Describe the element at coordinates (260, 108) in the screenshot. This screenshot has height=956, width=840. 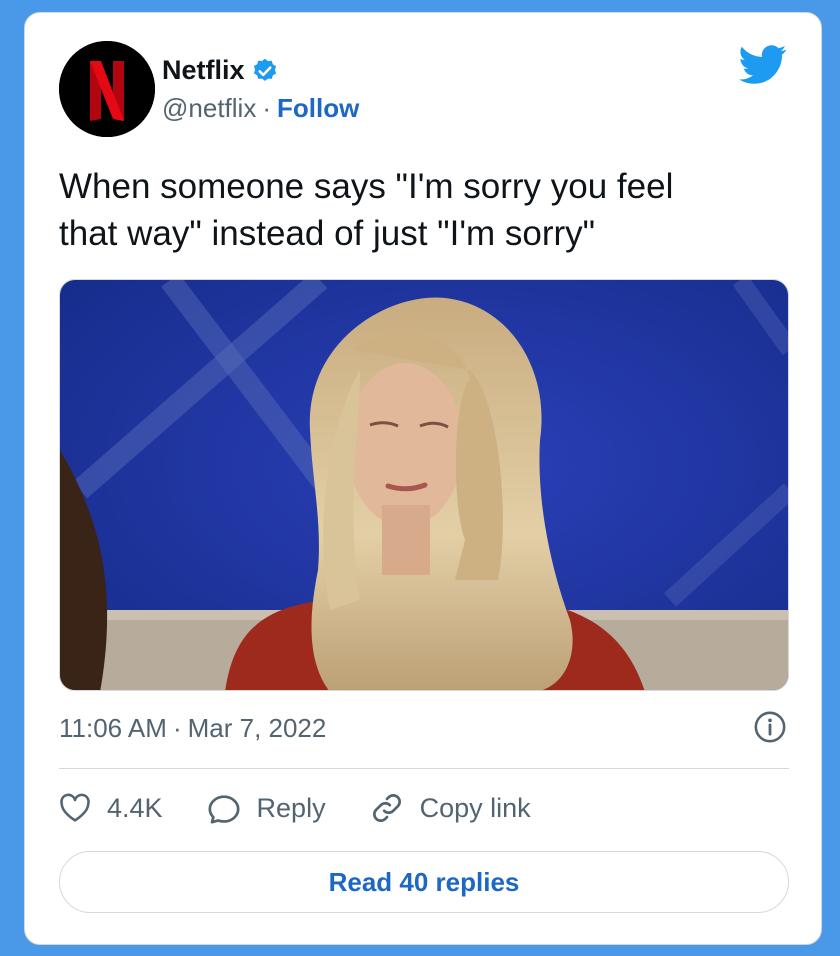
I see `handle-row: @netflix · Follow` at that location.